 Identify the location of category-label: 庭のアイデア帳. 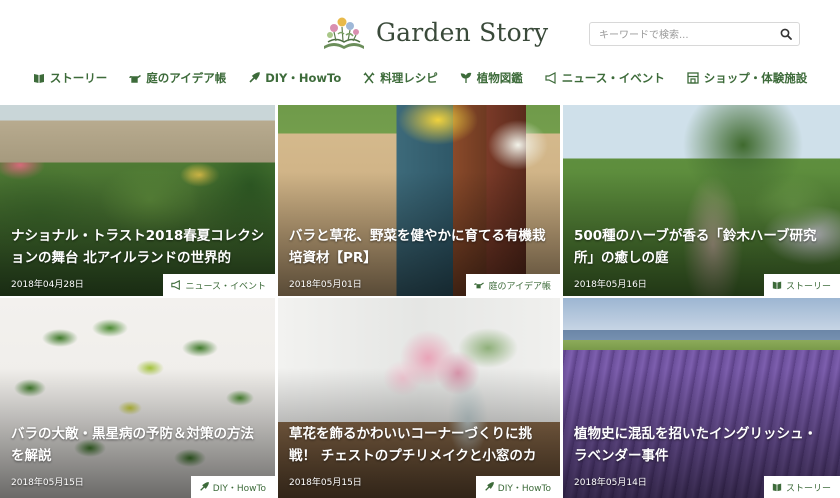
(519, 286).